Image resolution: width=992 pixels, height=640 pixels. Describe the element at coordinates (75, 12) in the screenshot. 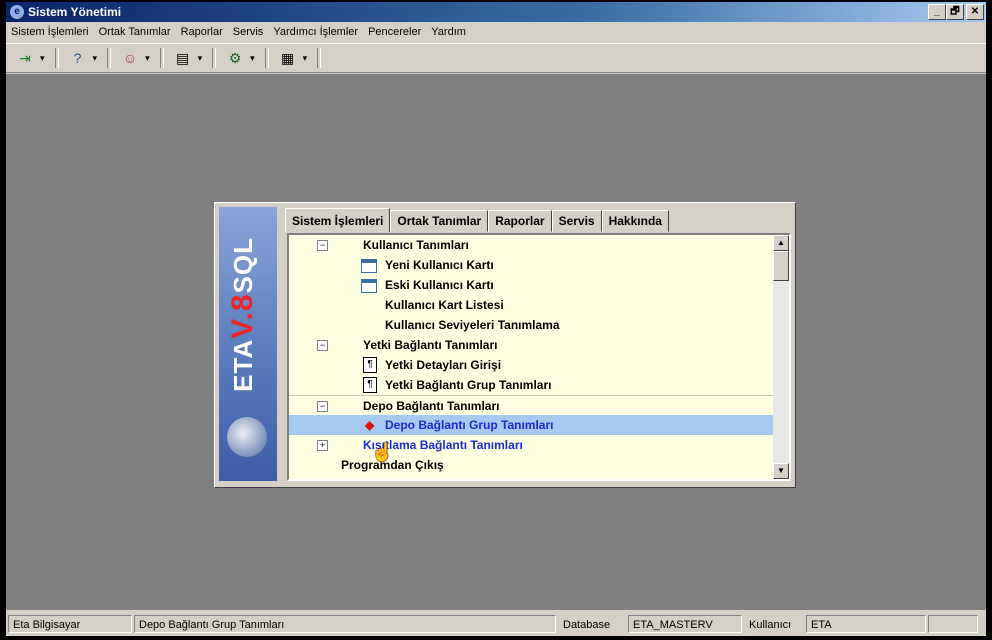

I see `window-title: Sistem Yönetimi` at that location.